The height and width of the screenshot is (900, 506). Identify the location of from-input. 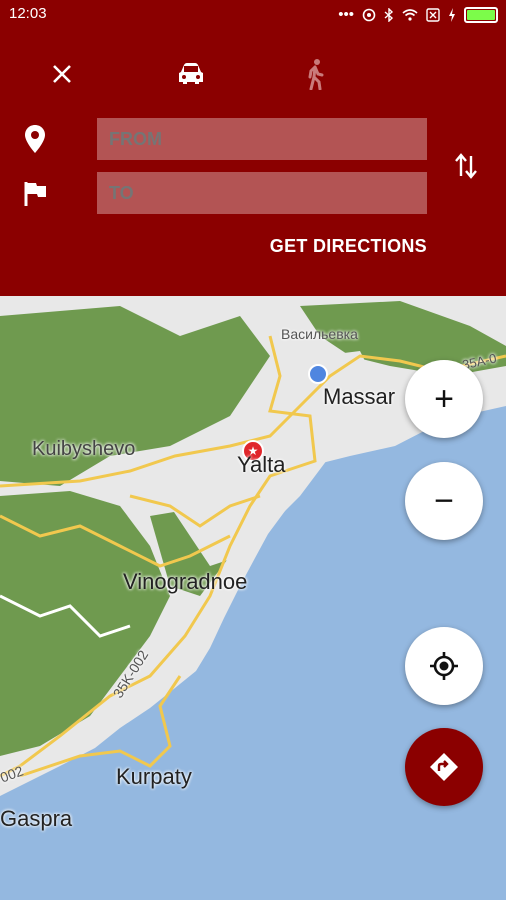
(262, 139).